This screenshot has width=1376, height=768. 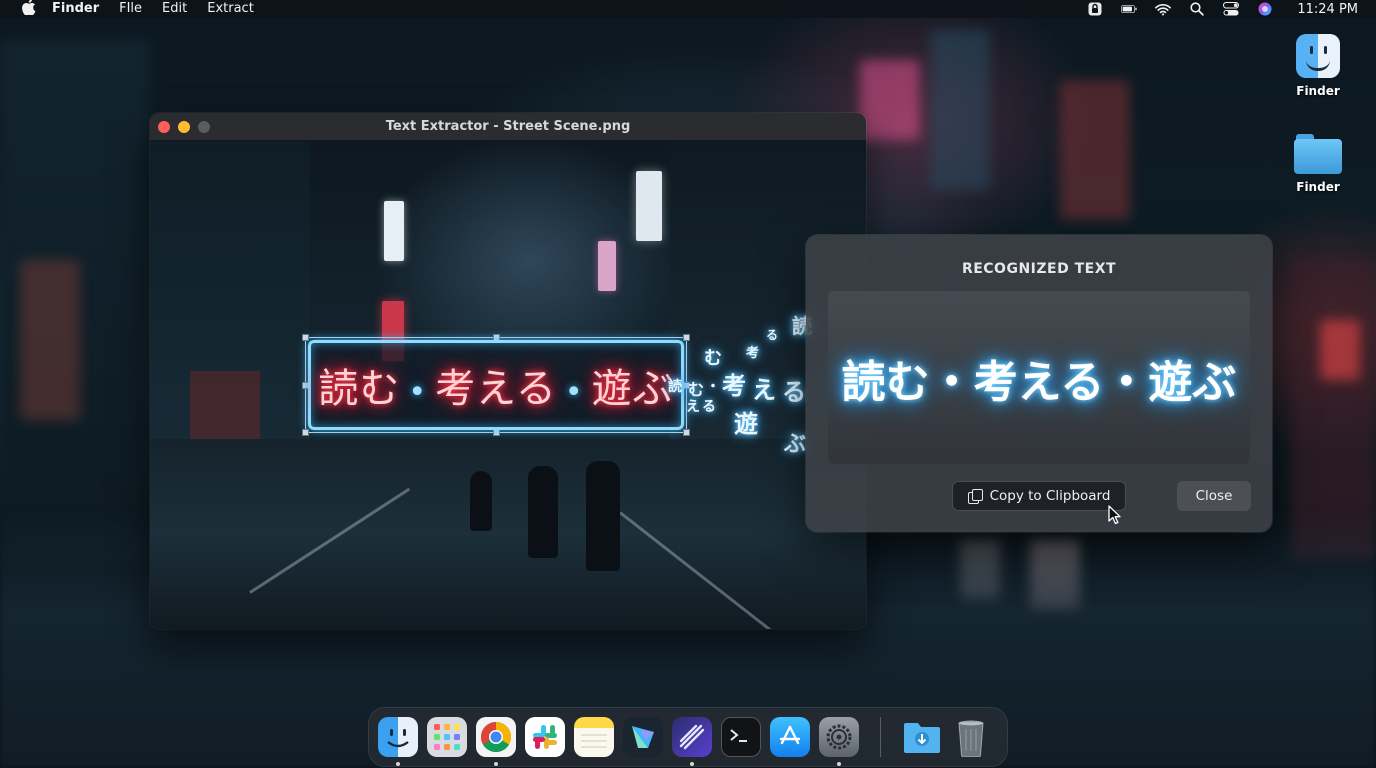 What do you see at coordinates (30, 9) in the screenshot?
I see `apple-menu-icon` at bounding box center [30, 9].